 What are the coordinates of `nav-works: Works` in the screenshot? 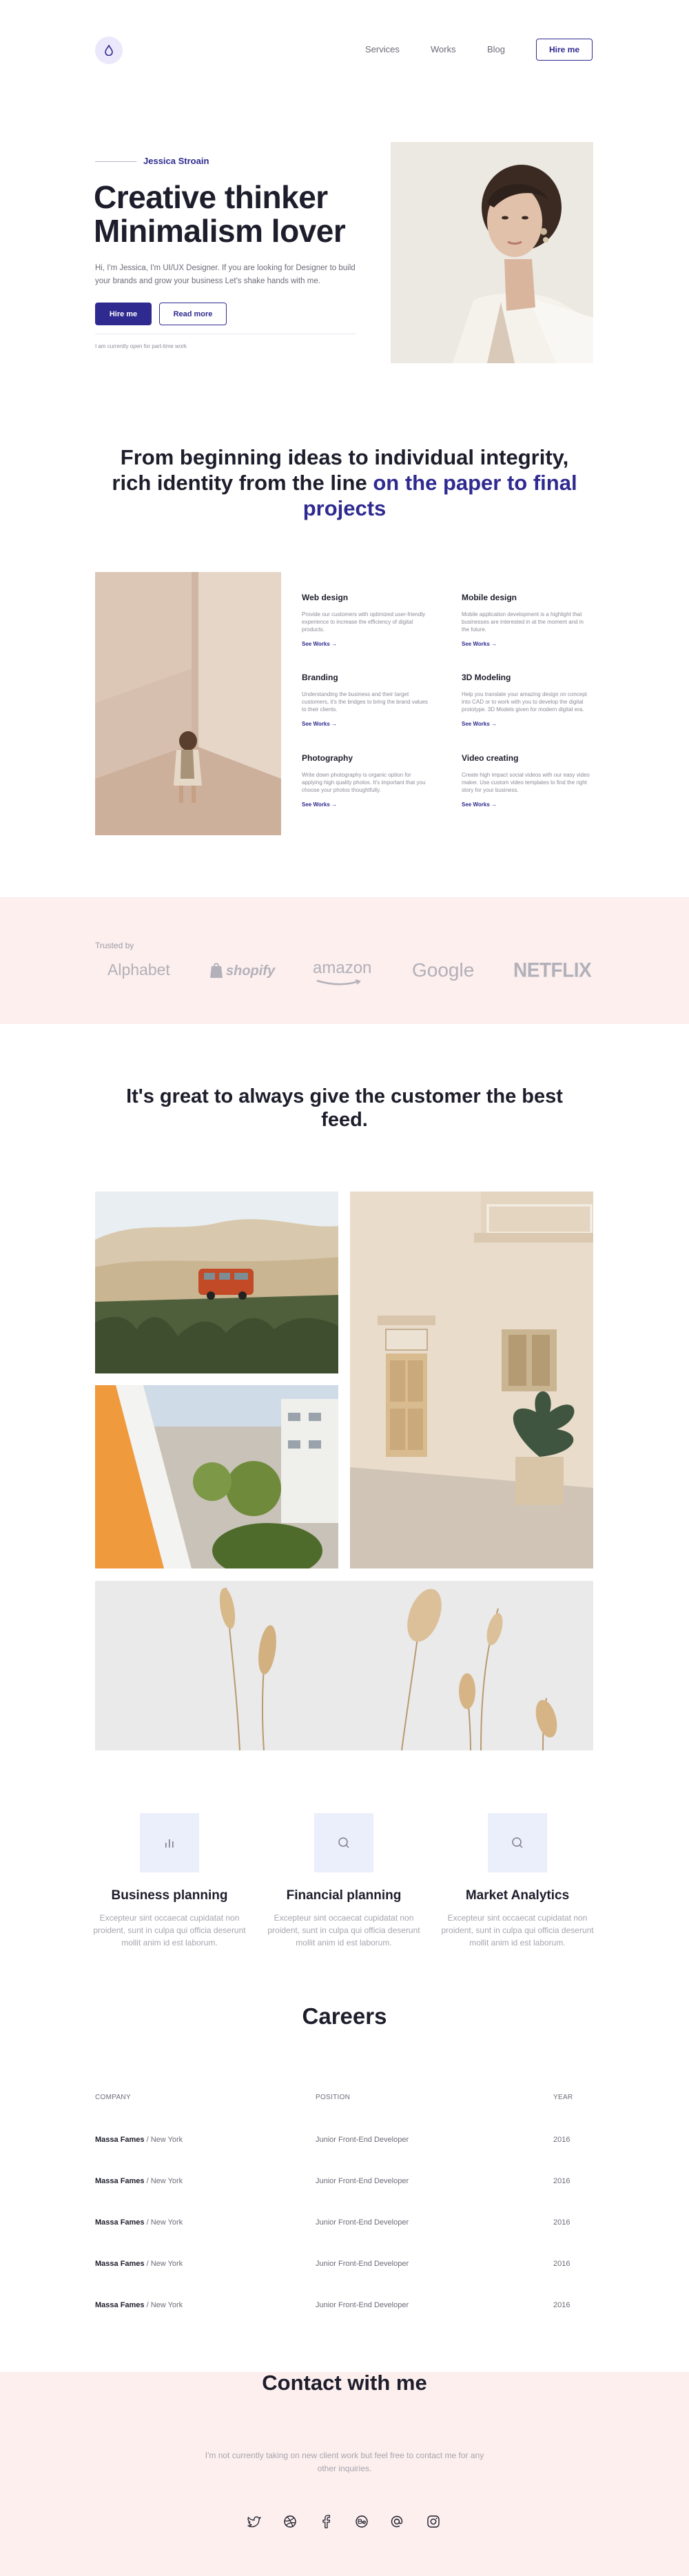 It's located at (443, 49).